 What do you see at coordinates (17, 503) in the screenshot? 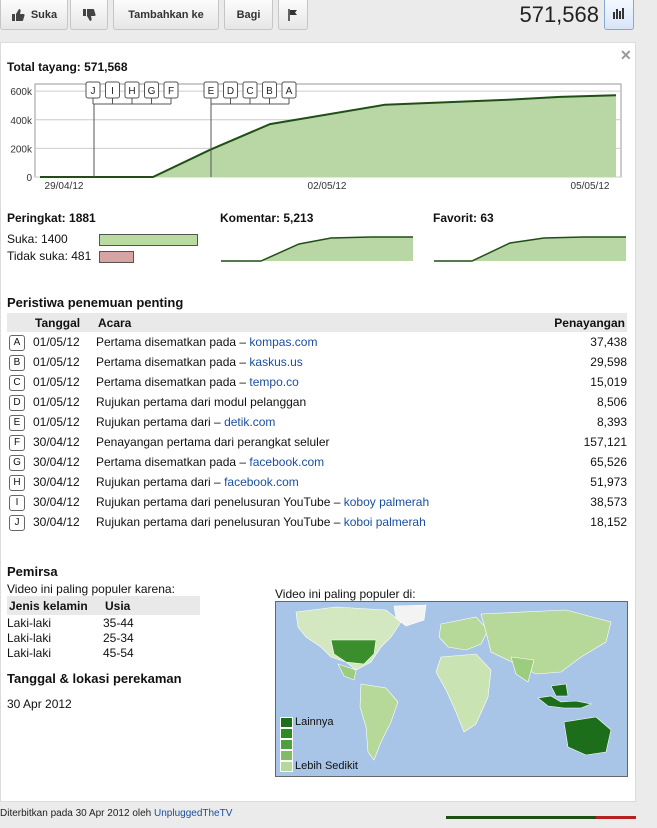
I see `event-badge: I` at bounding box center [17, 503].